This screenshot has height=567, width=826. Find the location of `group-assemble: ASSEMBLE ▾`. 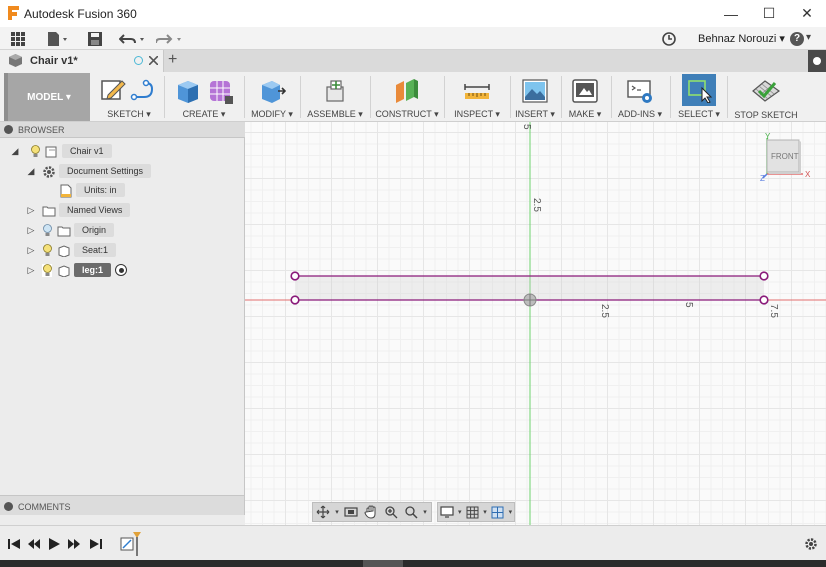

group-assemble: ASSEMBLE ▾ is located at coordinates (335, 97).